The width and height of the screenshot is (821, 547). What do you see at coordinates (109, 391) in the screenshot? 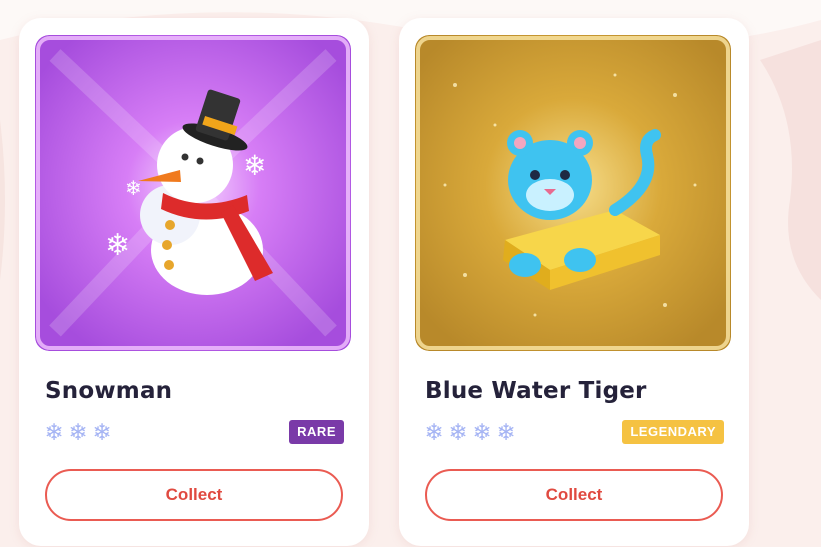
I see `card-title: Snowman` at bounding box center [109, 391].